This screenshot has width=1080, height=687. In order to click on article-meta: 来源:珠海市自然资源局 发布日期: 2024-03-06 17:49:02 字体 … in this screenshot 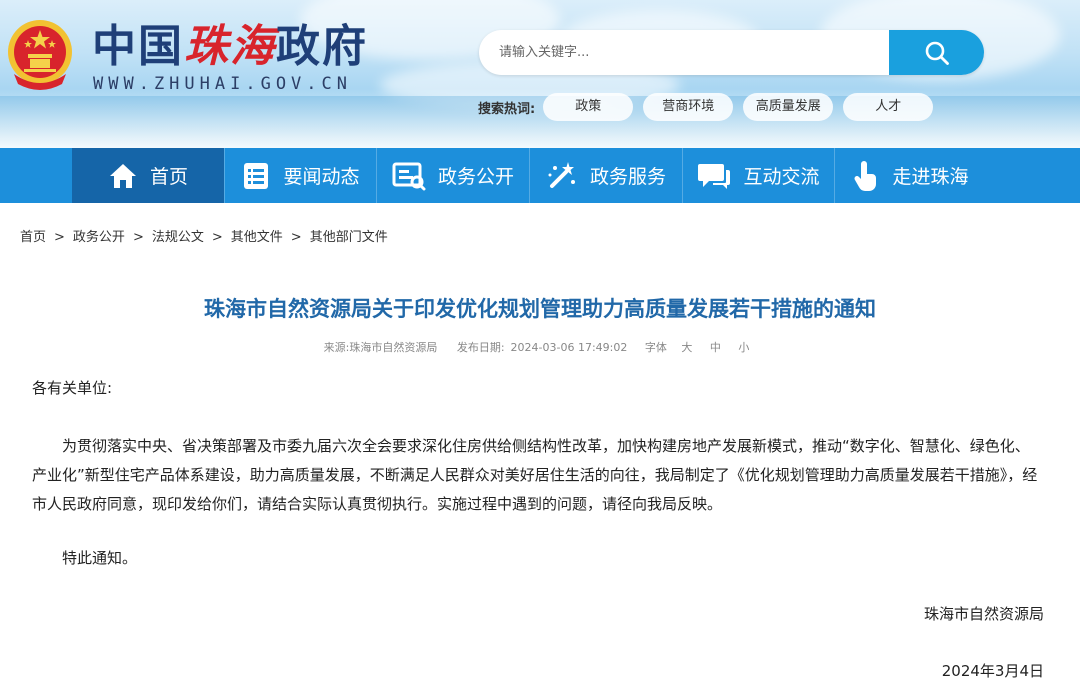, I will do `click(540, 347)`.